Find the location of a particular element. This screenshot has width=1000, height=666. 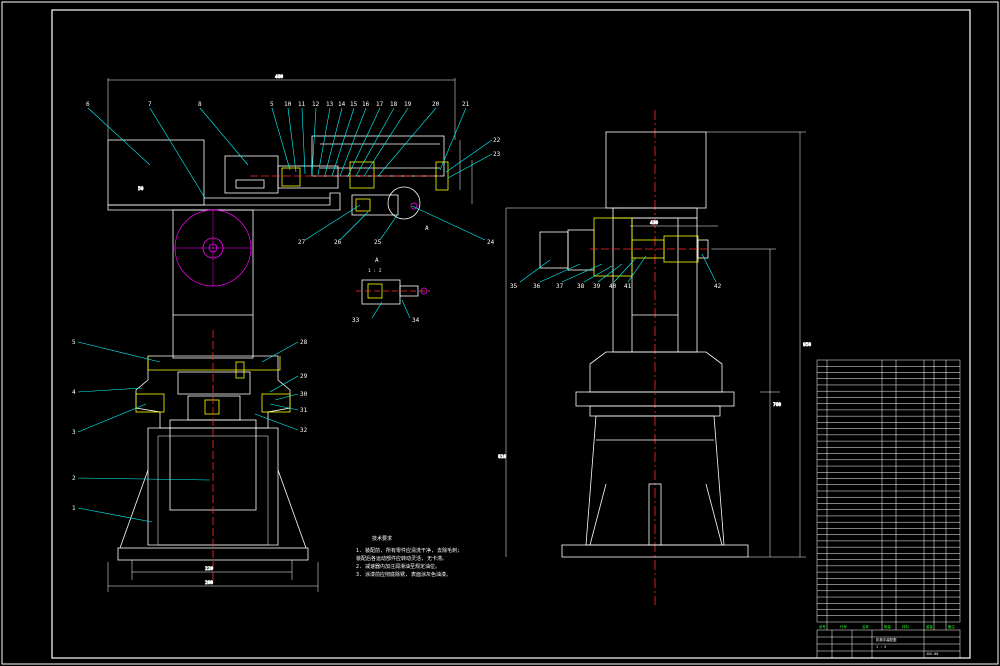

label-10: 10 is located at coordinates (288, 104).